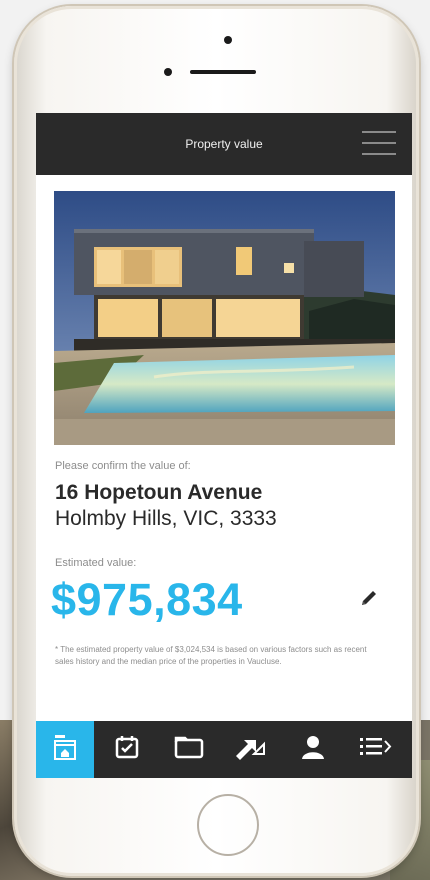  I want to click on tab-profile, so click(312, 749).